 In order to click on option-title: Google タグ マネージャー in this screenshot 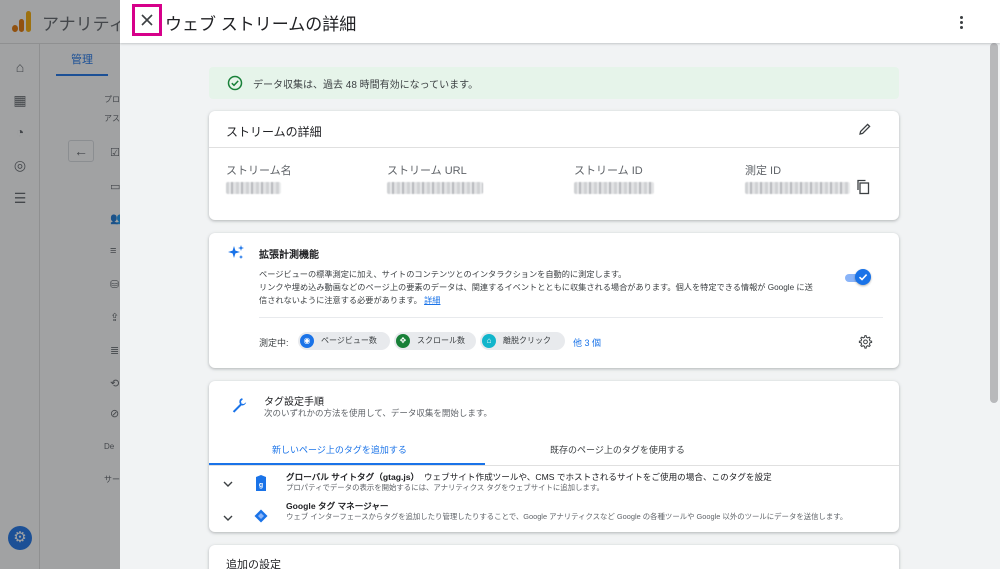, I will do `click(337, 506)`.